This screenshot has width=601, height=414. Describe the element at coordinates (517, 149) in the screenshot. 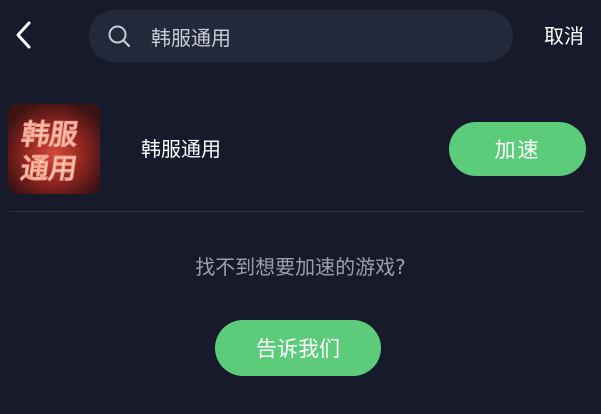

I see `accelerate-button: 加速` at that location.